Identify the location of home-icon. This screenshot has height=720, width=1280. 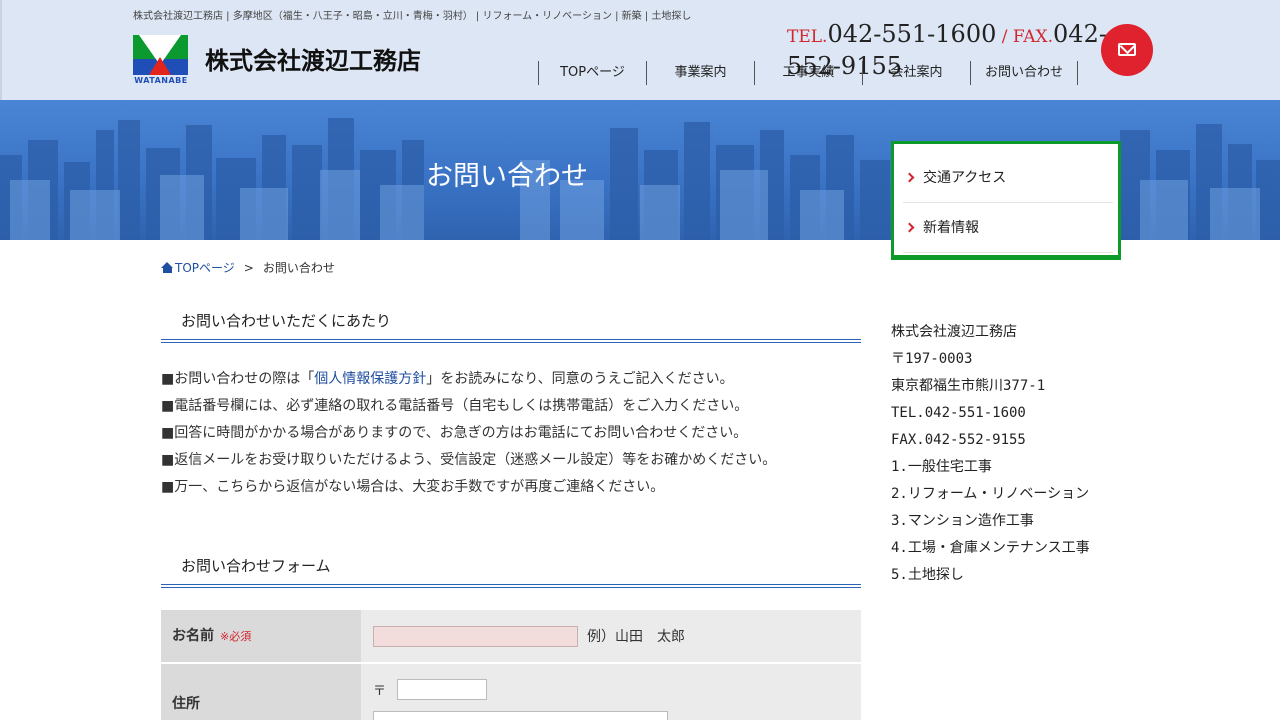
(167, 267).